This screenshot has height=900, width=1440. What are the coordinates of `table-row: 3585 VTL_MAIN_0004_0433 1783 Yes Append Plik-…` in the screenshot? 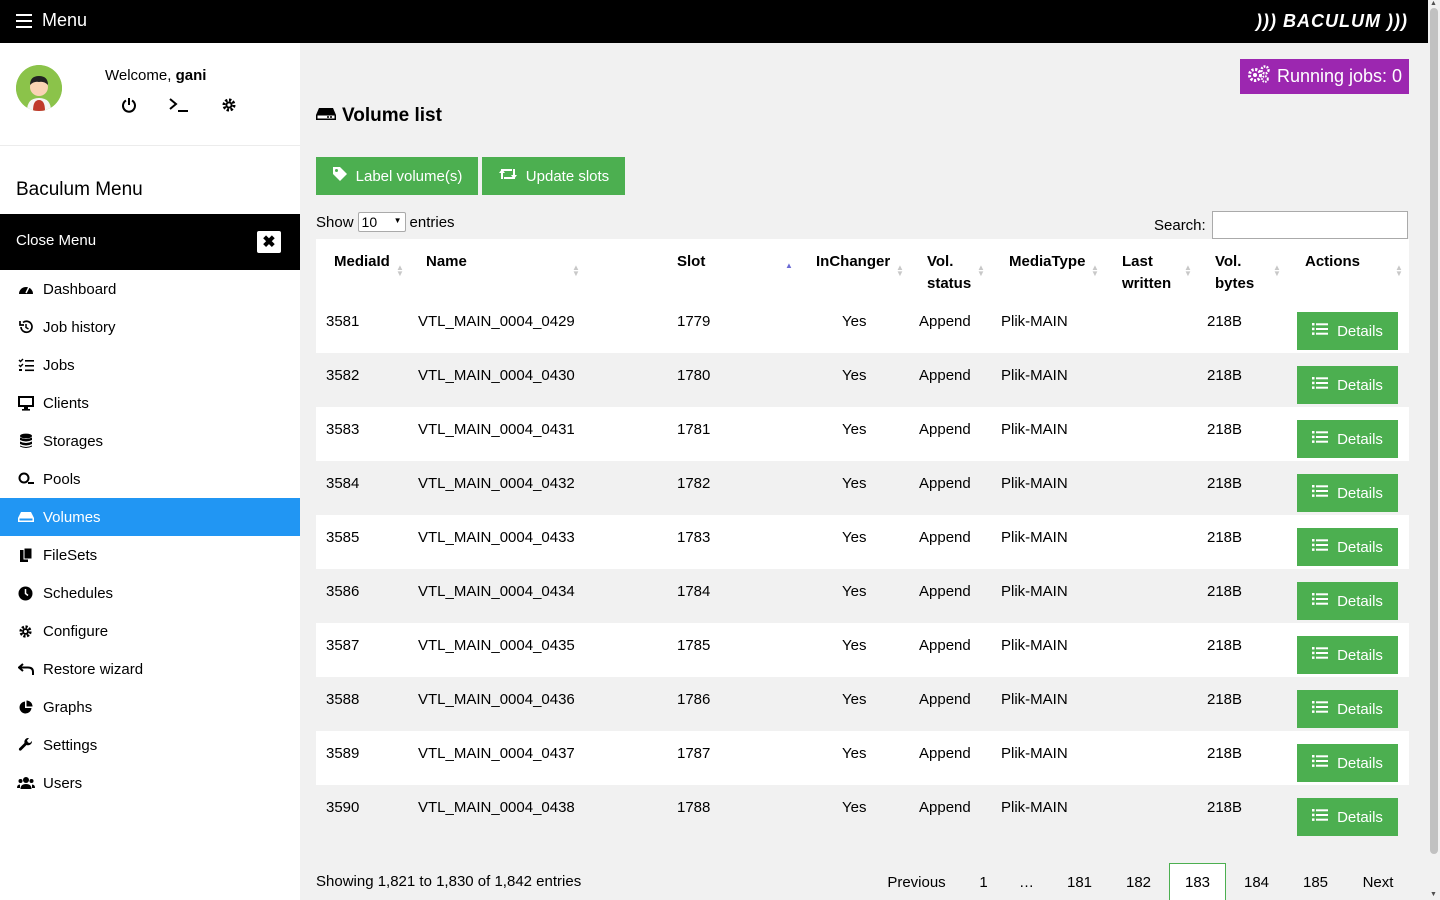 It's located at (862, 542).